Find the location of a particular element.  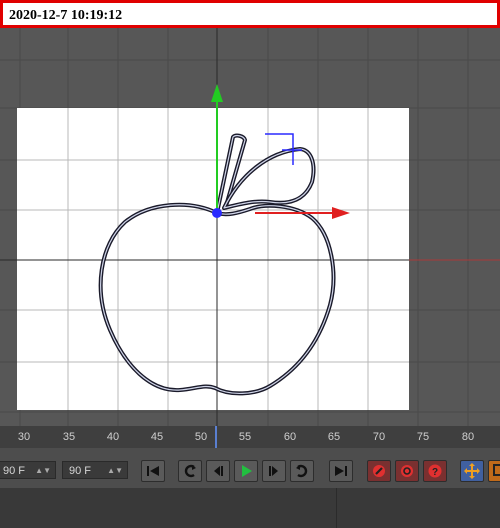

ruler-tick: 80 is located at coordinates (468, 437).